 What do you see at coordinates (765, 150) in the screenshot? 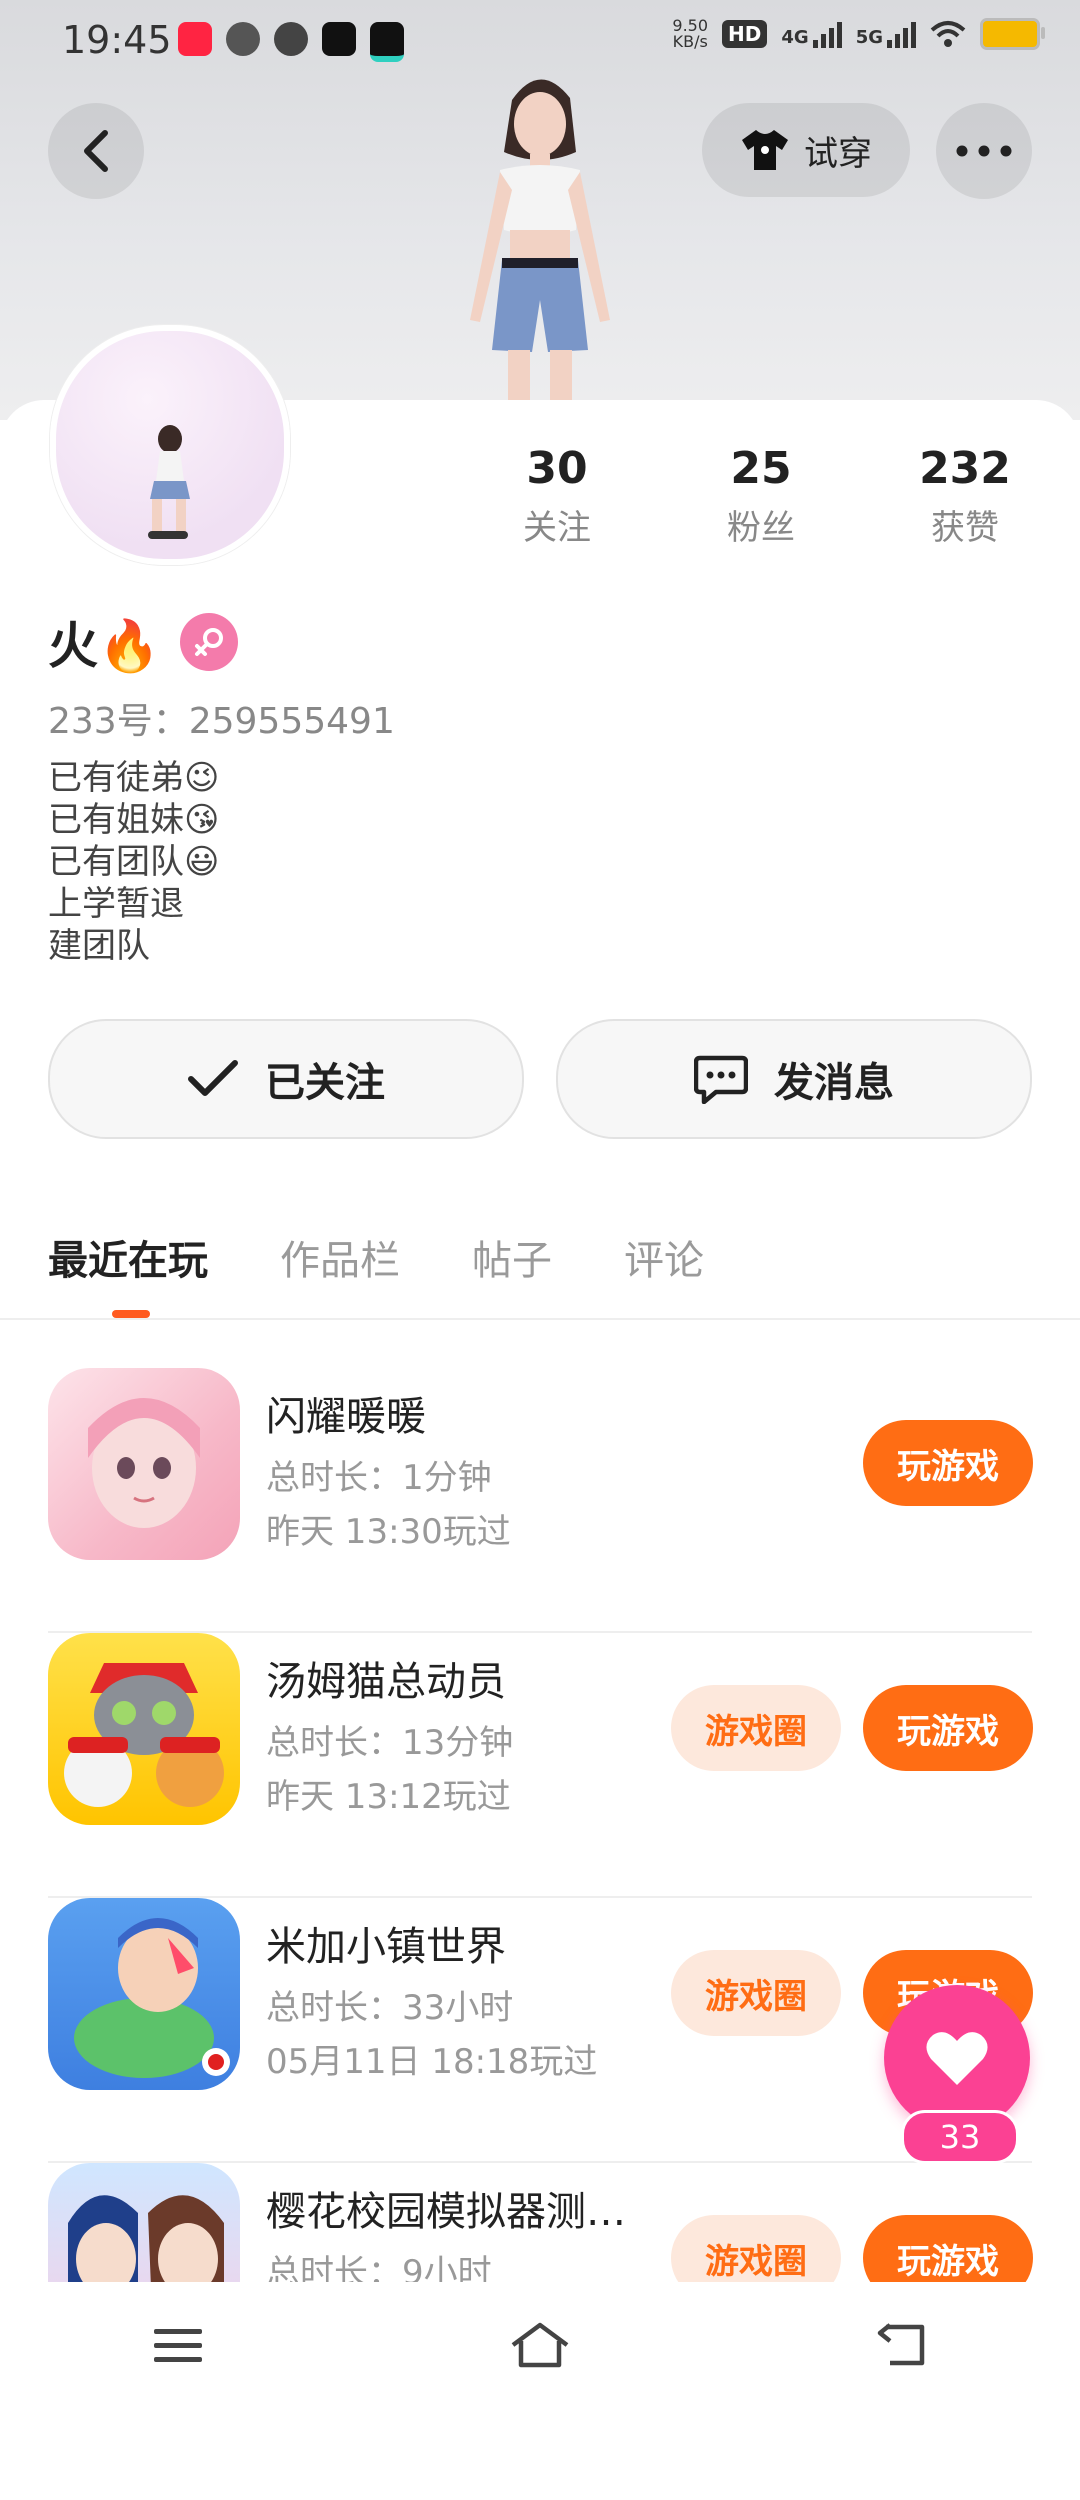
I see `tshirt-icon` at bounding box center [765, 150].